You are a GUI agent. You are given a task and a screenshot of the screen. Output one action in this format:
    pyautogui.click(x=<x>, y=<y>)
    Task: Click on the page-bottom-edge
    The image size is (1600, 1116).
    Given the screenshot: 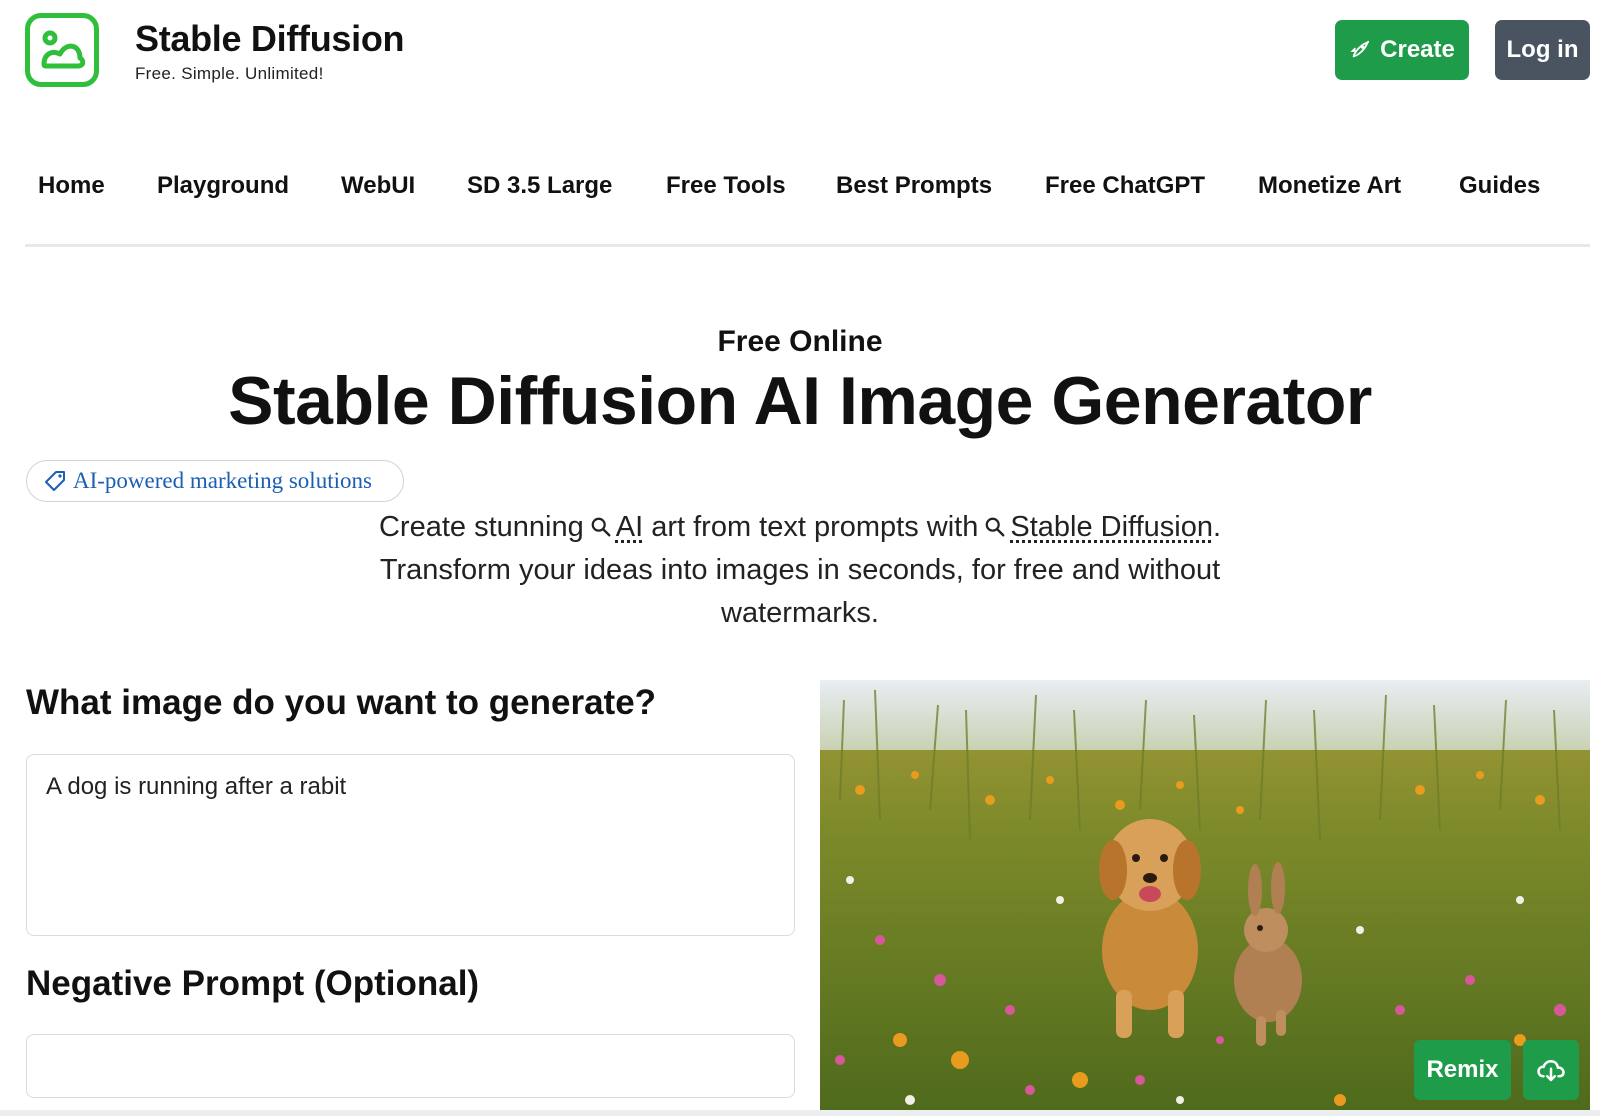 What is the action you would take?
    pyautogui.click(x=800, y=1113)
    